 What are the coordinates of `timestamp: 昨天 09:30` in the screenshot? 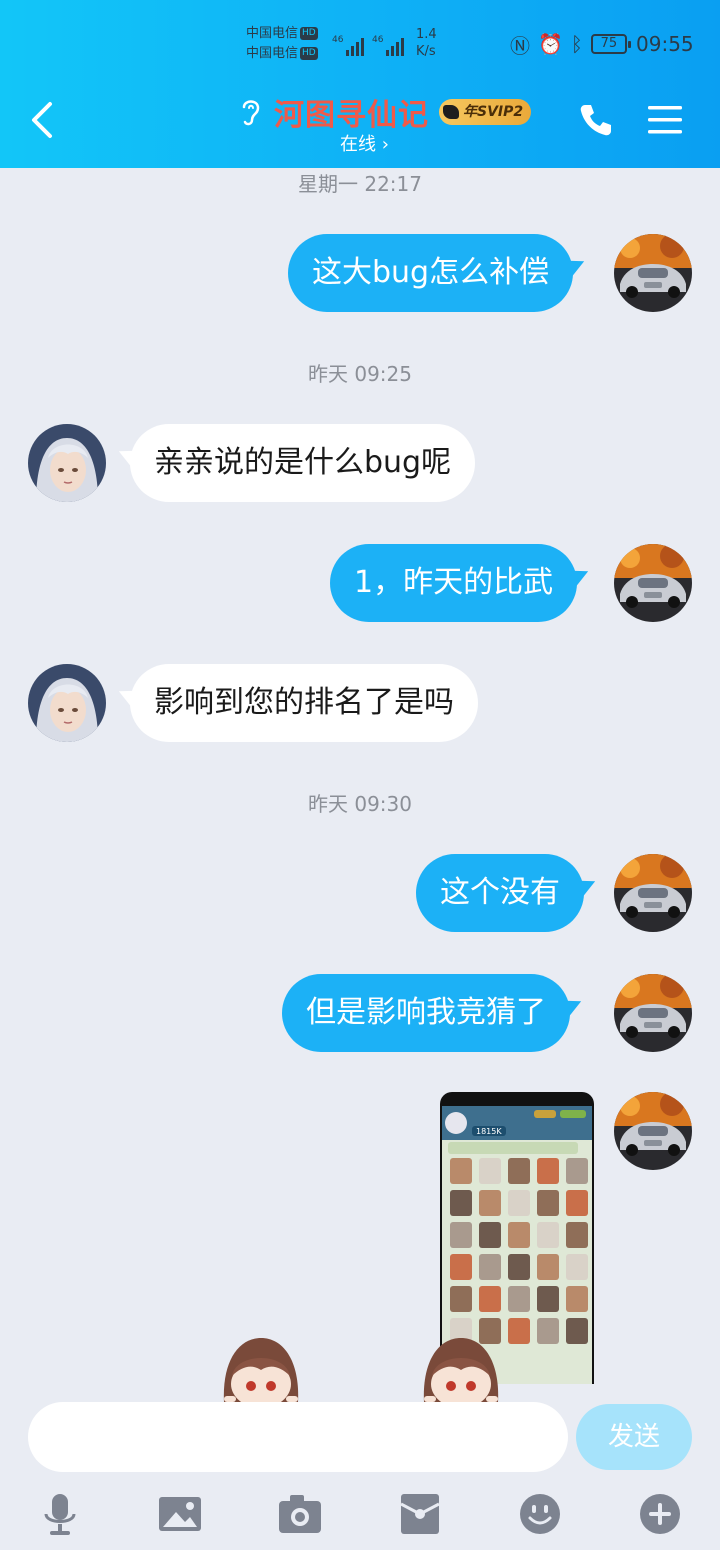 It's located at (360, 804).